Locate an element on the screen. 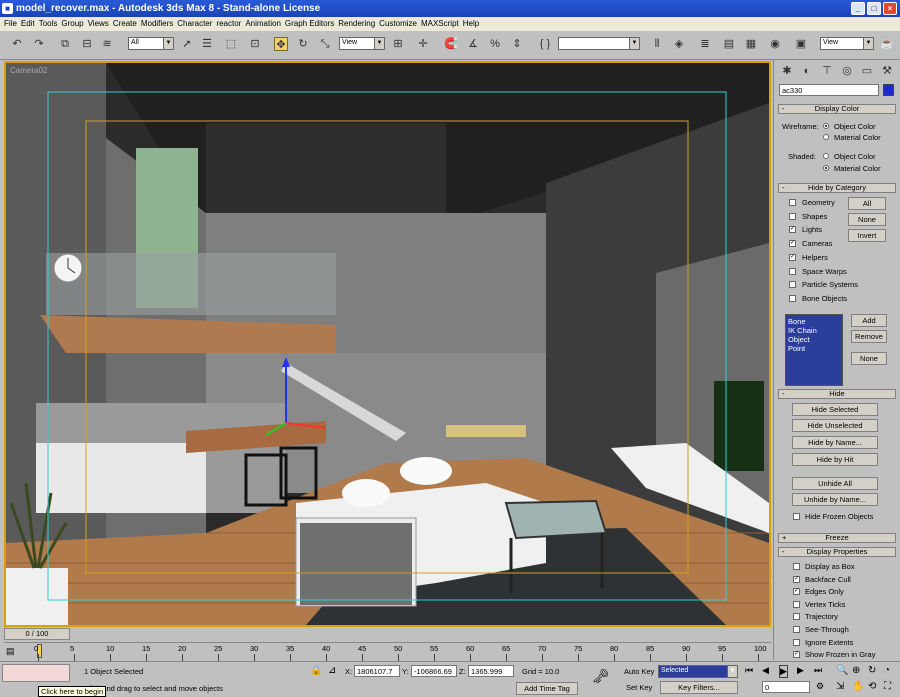 Image resolution: width=900 pixels, height=697 pixels. percent-snap-icon: % is located at coordinates (495, 44).